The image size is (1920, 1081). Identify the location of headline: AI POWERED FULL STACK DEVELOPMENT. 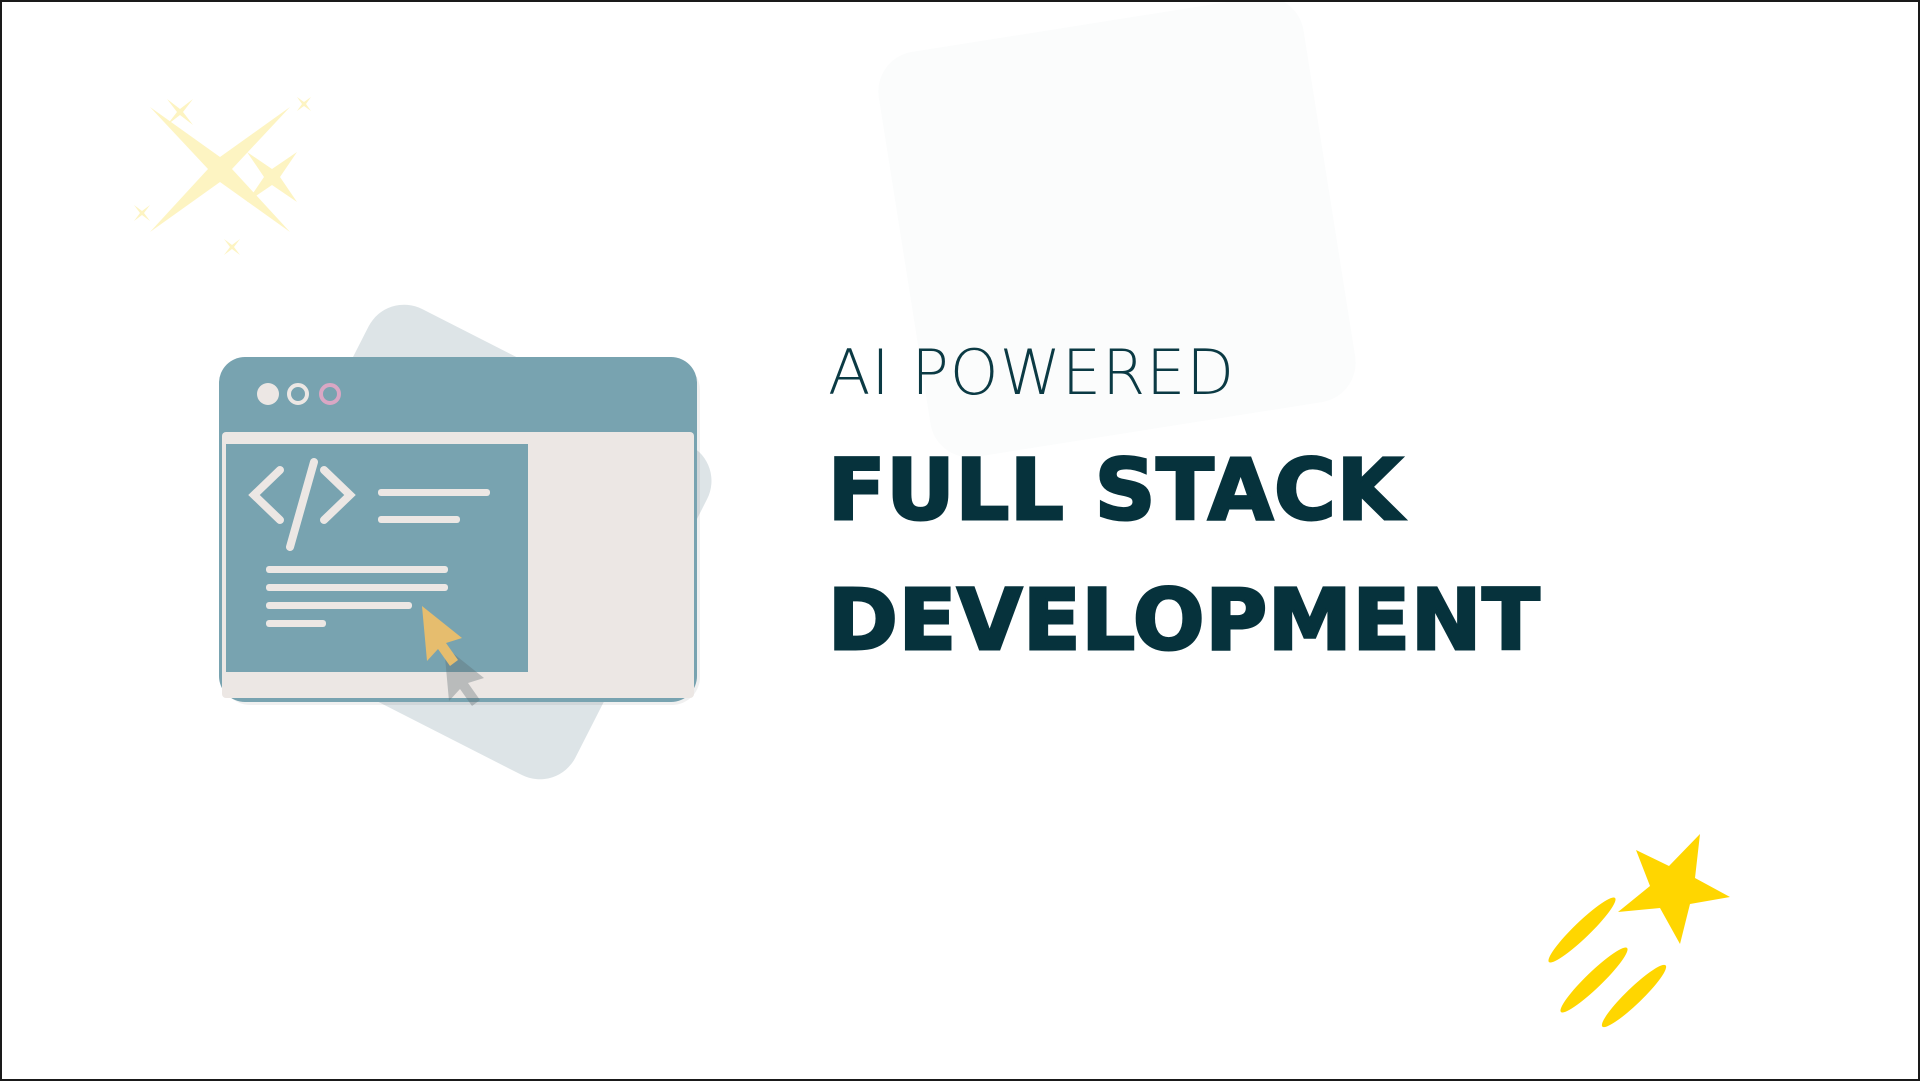
(1184, 502).